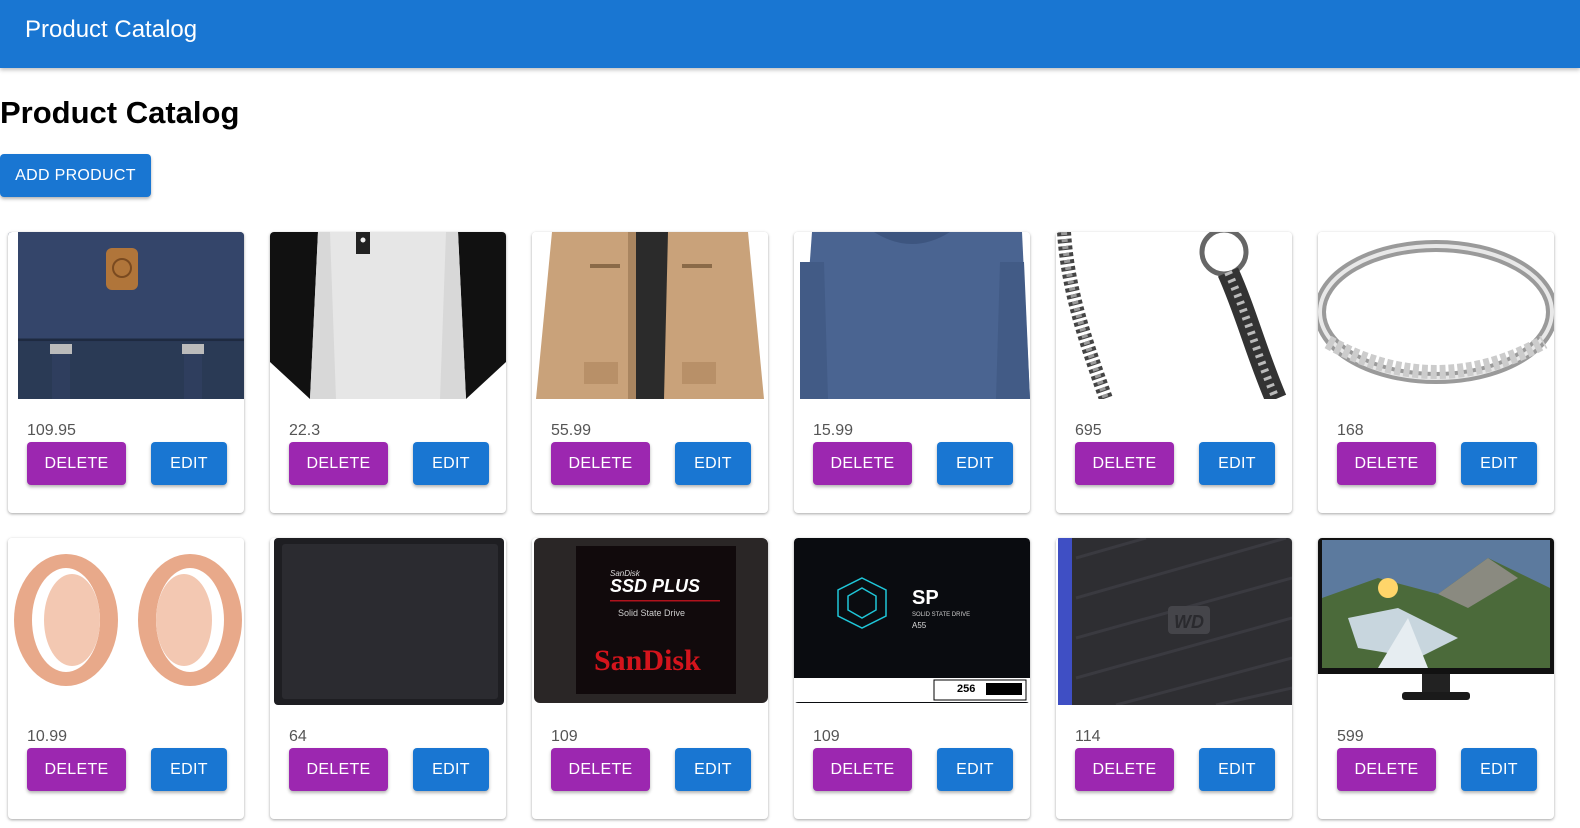 Image resolution: width=1580 pixels, height=828 pixels. What do you see at coordinates (651, 613) in the screenshot?
I see `ssd-type-text: Solid State Drive` at bounding box center [651, 613].